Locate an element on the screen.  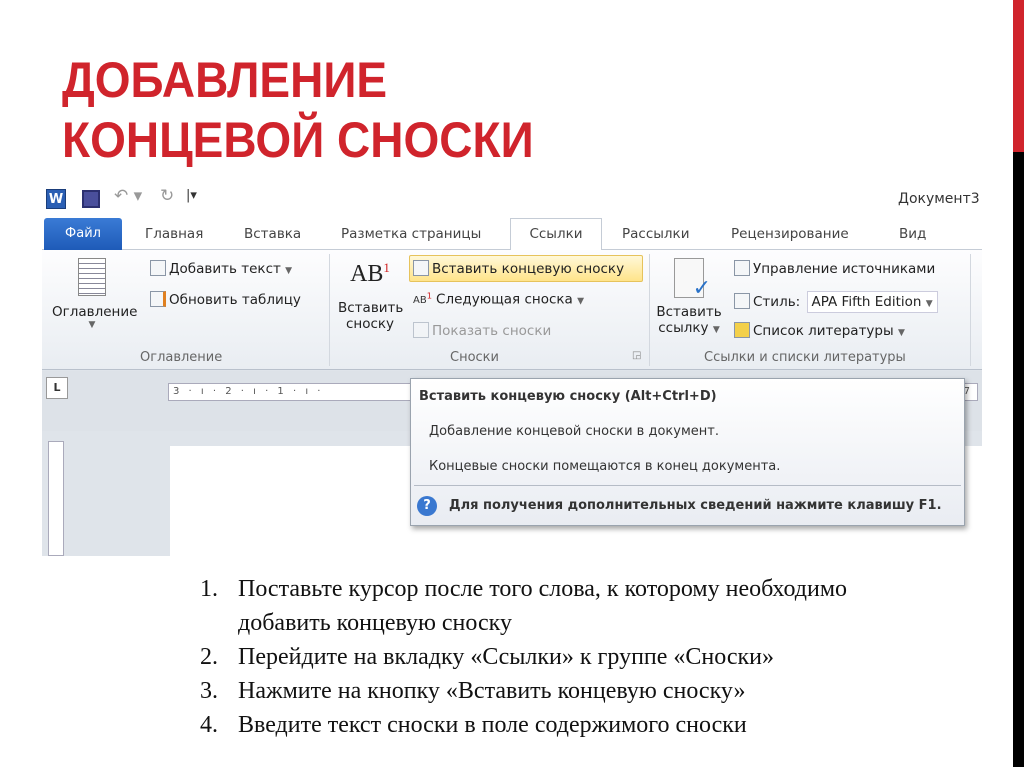
add-text-icon is located at coordinates (158, 268).